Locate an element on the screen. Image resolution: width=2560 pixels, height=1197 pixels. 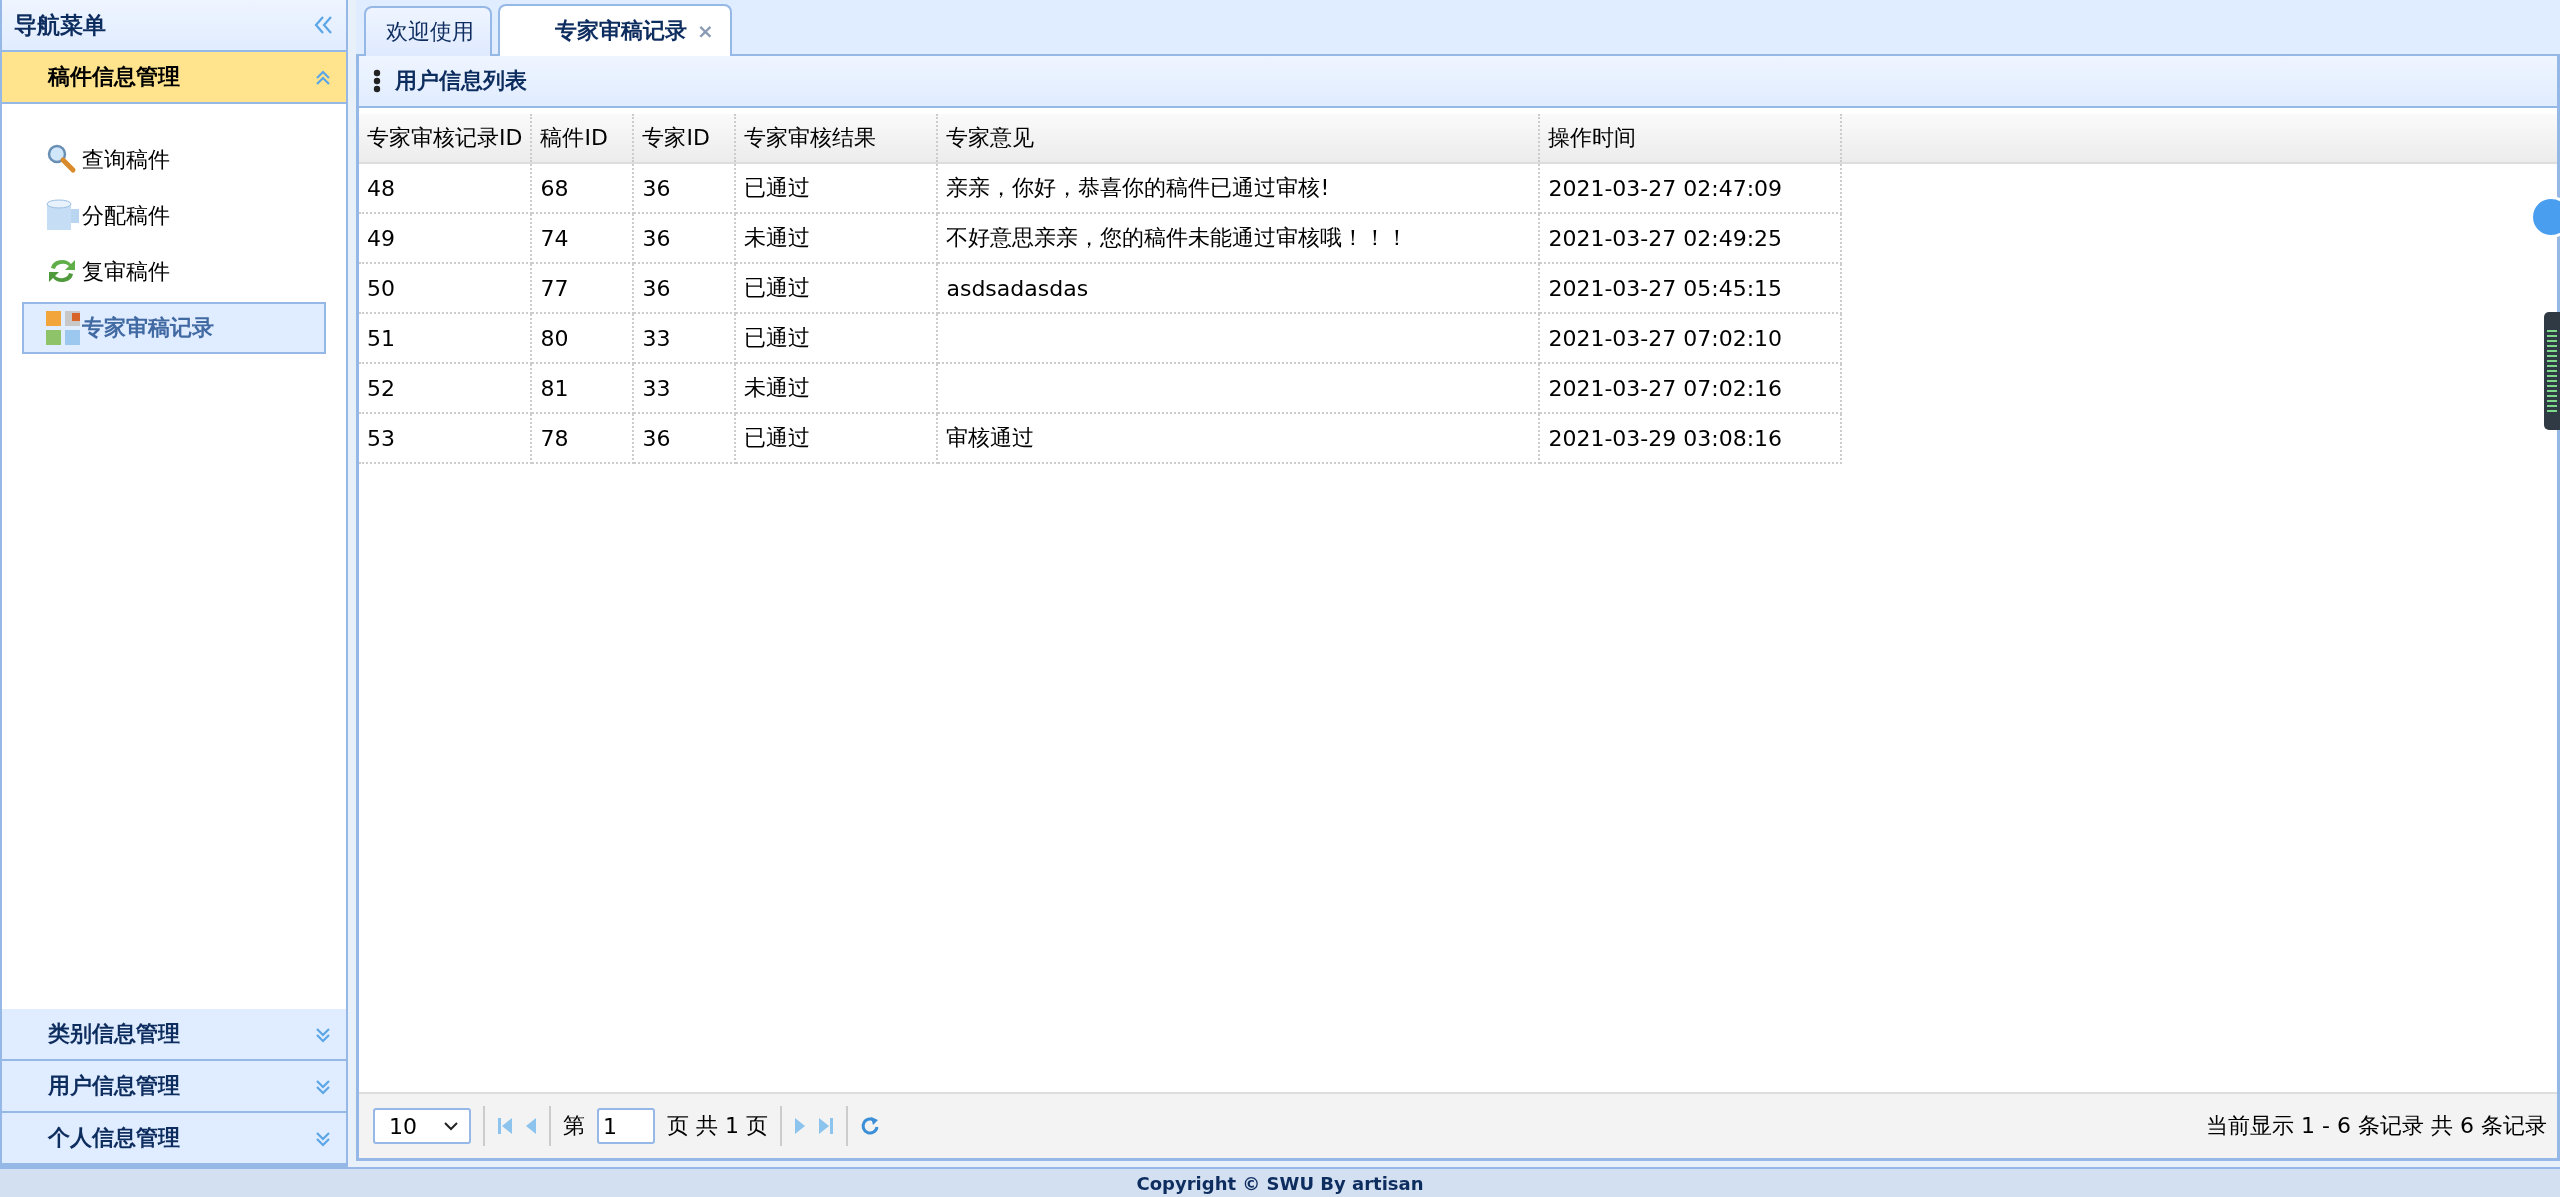
table-cell: 53 is located at coordinates (445, 438).